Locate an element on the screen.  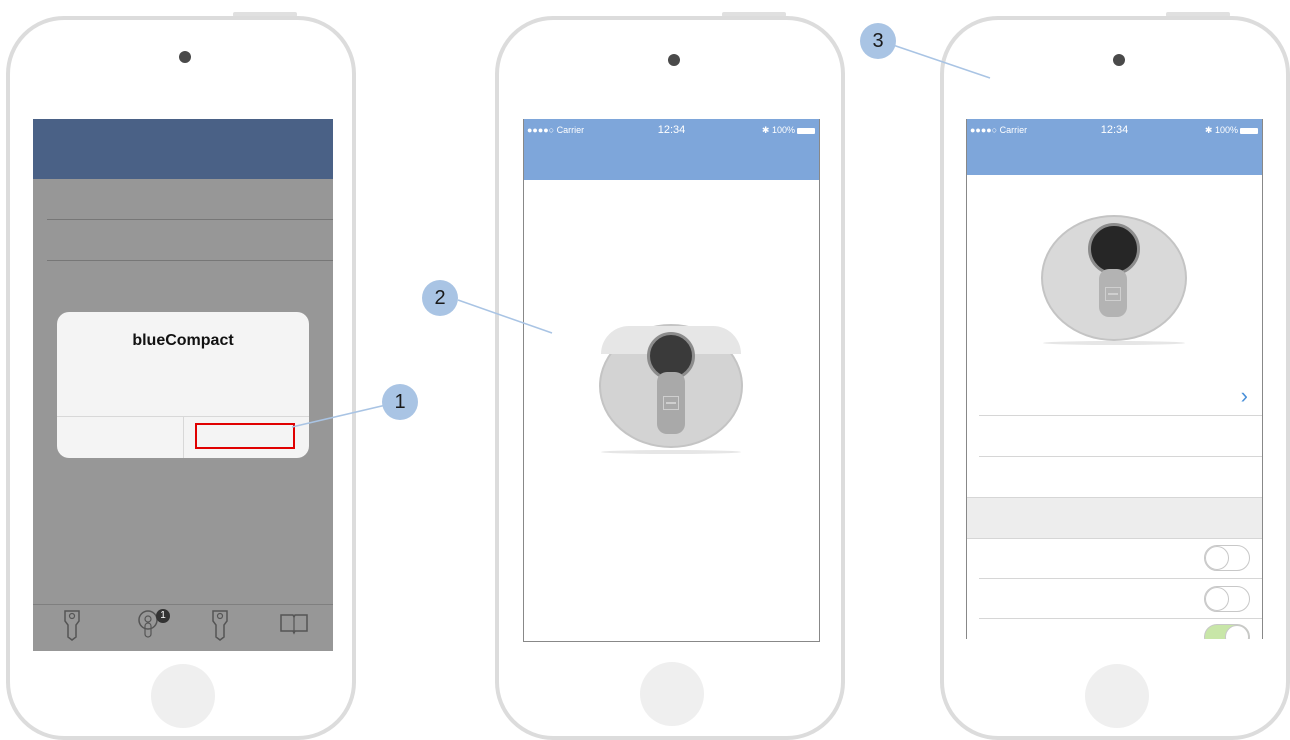
callout-1: 1 is located at coordinates (400, 402).